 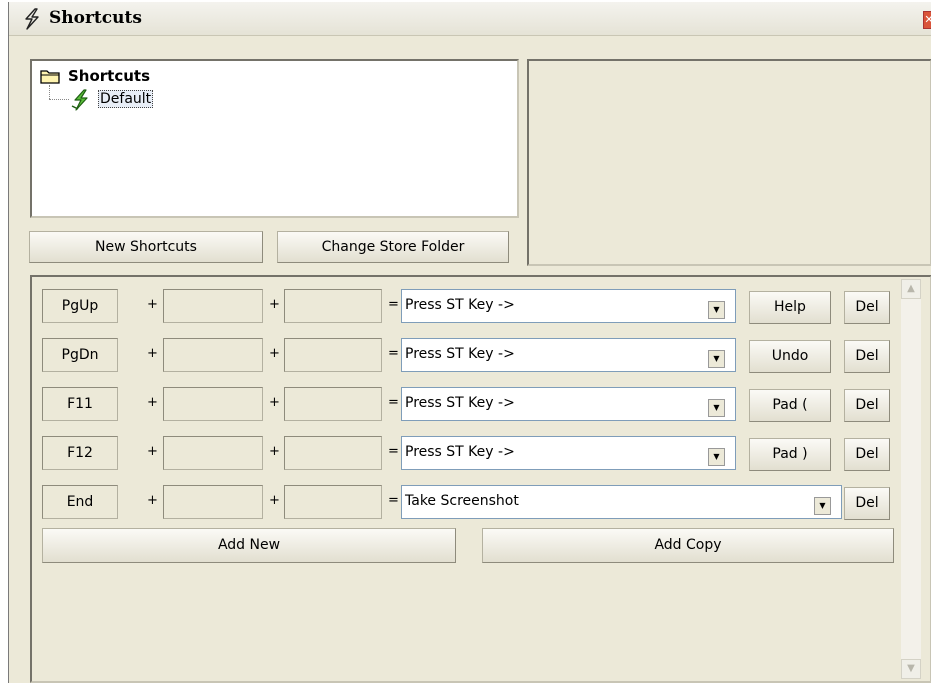 I want to click on new-shortcuts-button: New Shortcuts, so click(x=146, y=247).